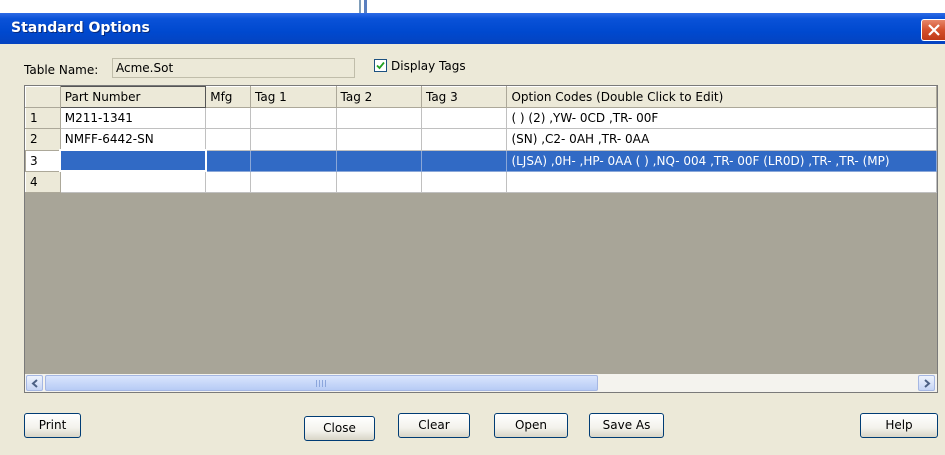 Image resolution: width=945 pixels, height=455 pixels. Describe the element at coordinates (43, 139) in the screenshot. I see `row-number: 2` at that location.